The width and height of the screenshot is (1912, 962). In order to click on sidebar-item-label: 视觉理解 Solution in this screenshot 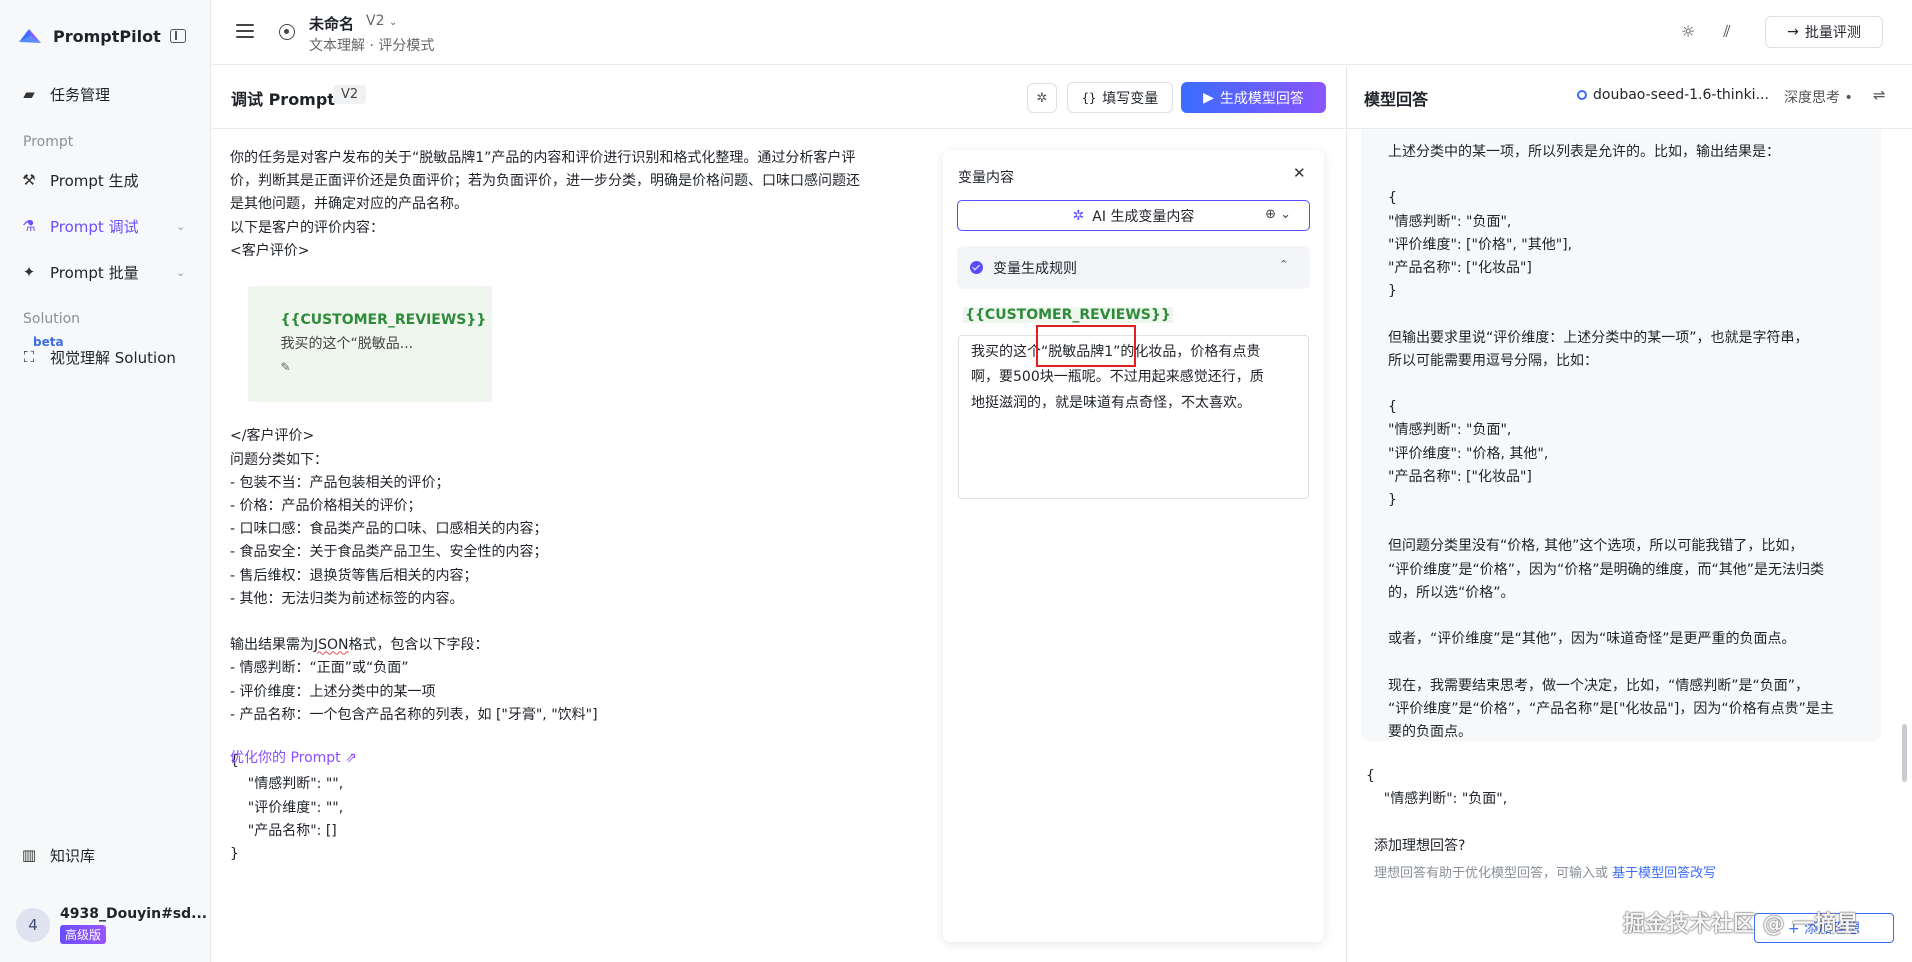, I will do `click(113, 357)`.